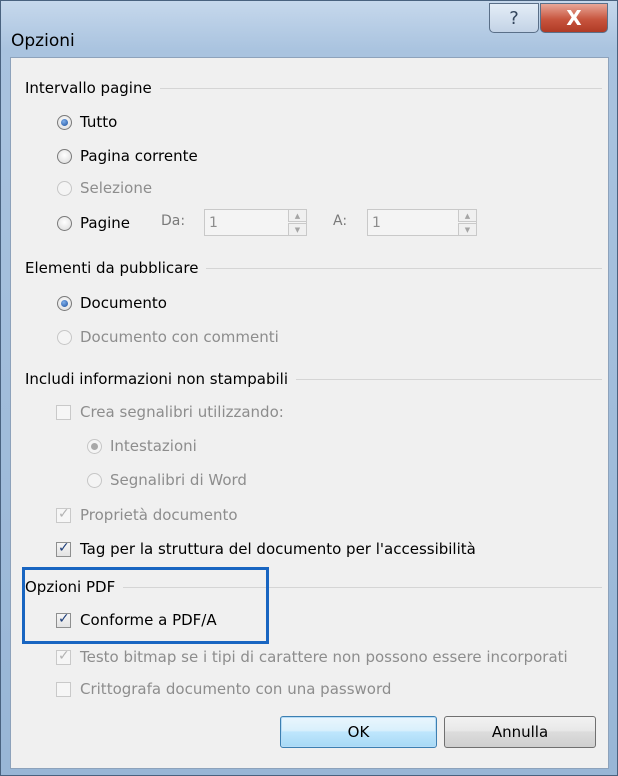 Image resolution: width=618 pixels, height=776 pixels. What do you see at coordinates (159, 515) in the screenshot?
I see `checkbox-document-properties-label: Proprietà documento` at bounding box center [159, 515].